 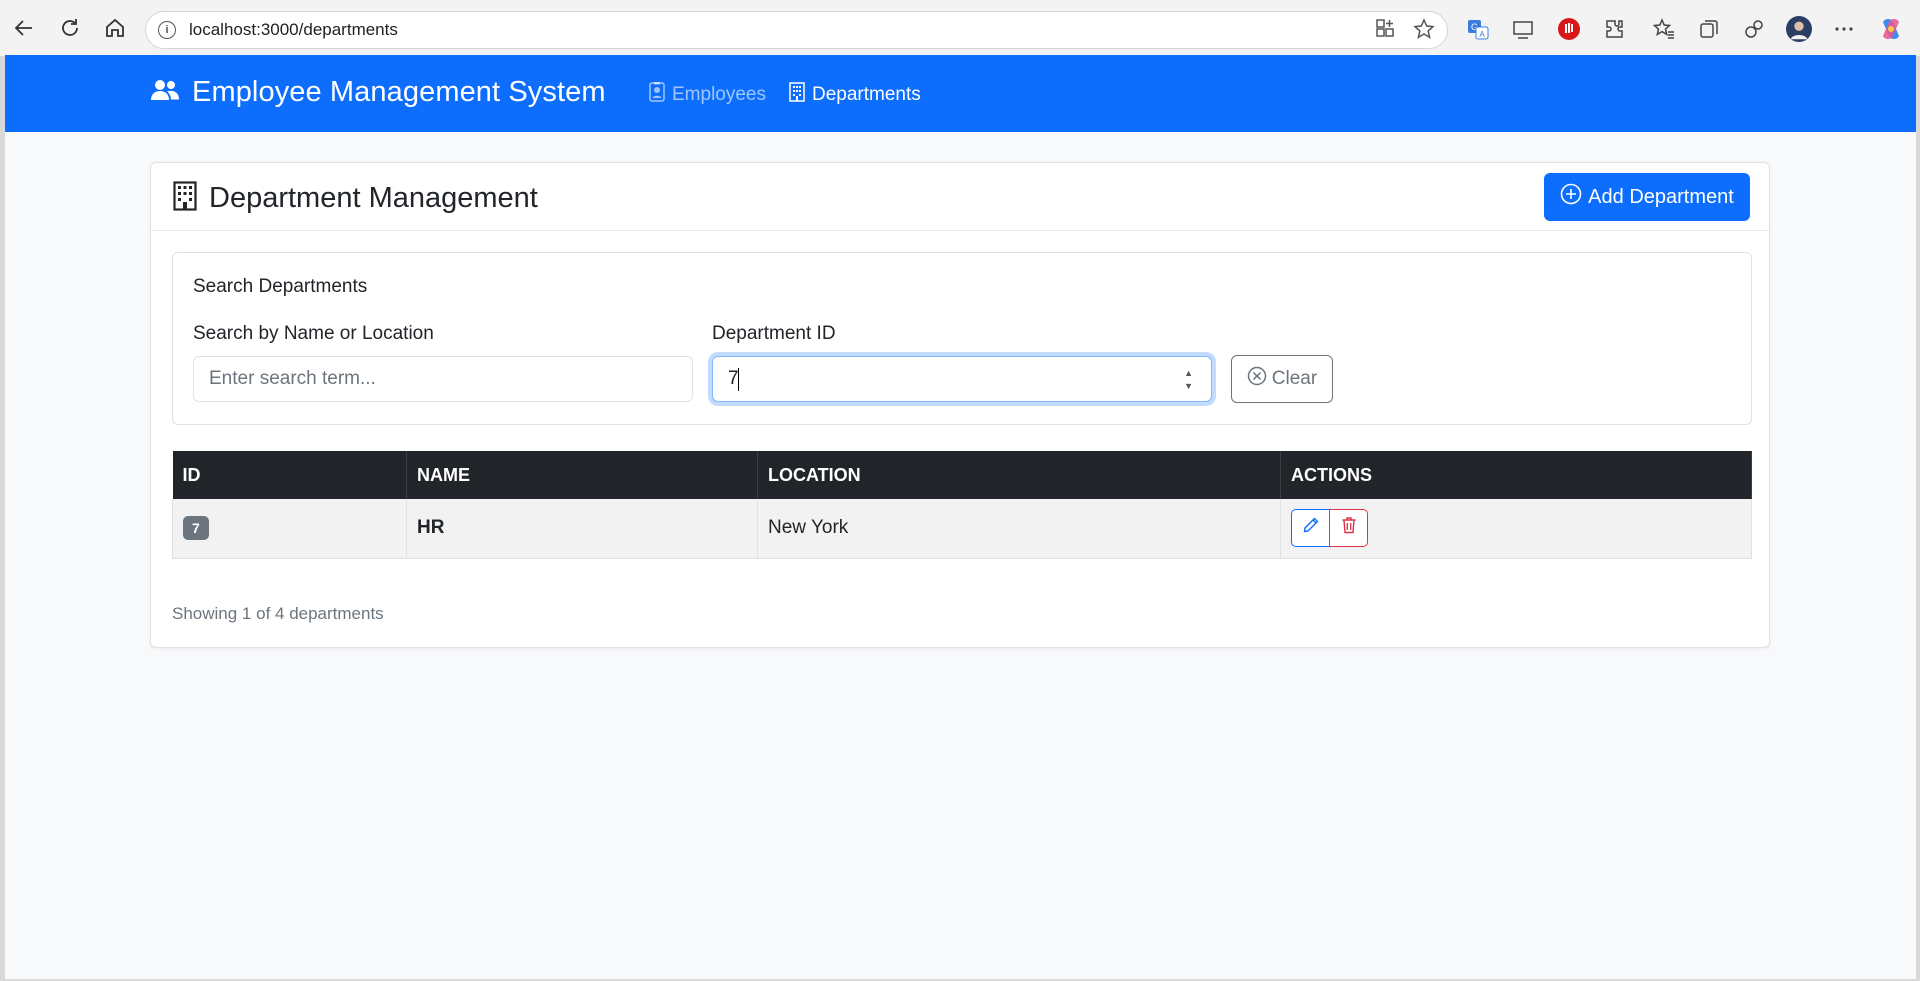 I want to click on brand-title: Employee Management System, so click(x=399, y=92).